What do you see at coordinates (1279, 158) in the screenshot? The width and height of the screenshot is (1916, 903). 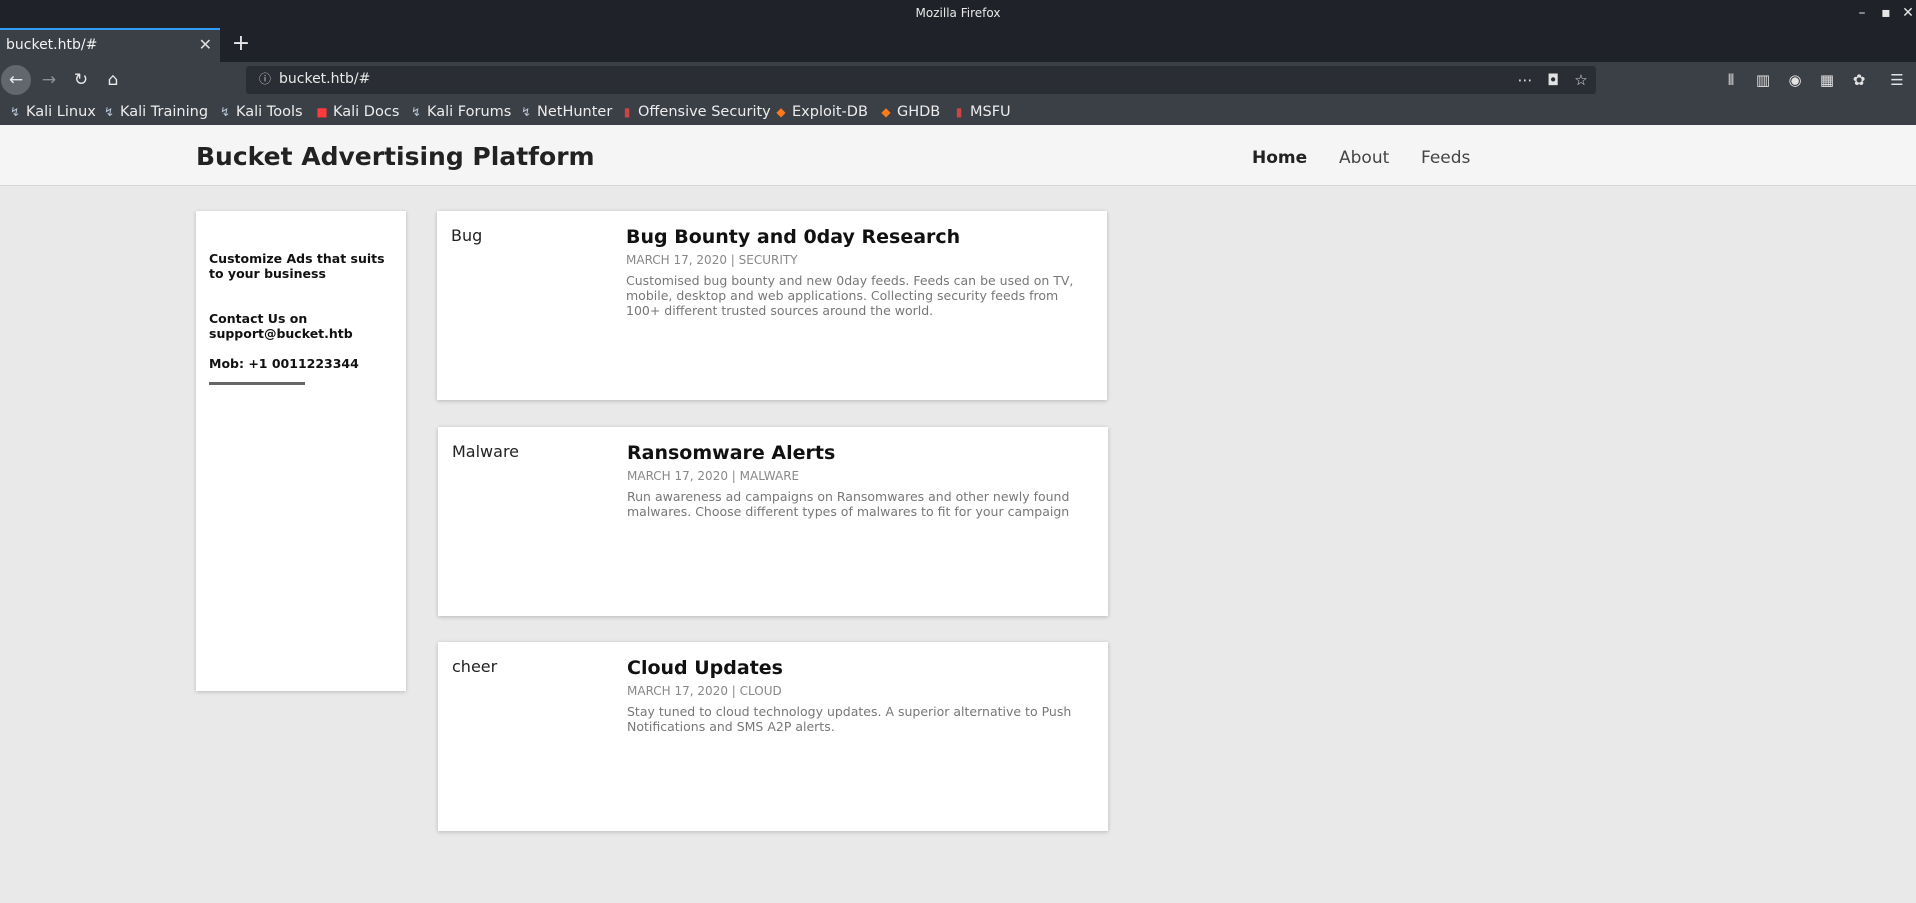 I see `nav-home-link: Home` at bounding box center [1279, 158].